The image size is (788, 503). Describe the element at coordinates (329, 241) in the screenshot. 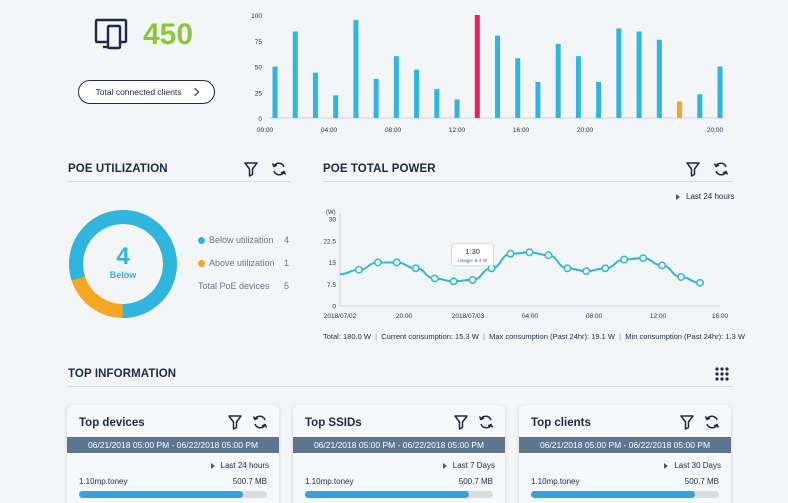

I see `y-tick-label: 22.5` at that location.